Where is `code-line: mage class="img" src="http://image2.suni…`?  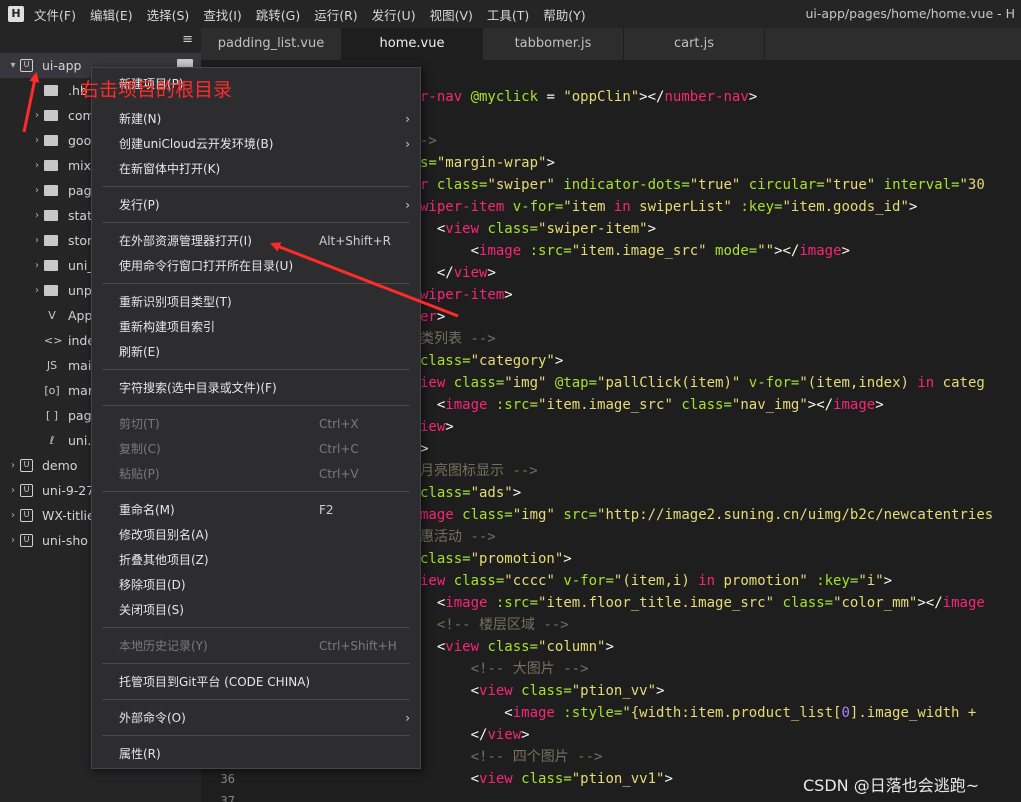 code-line: mage class="img" src="http://image2.suni… is located at coordinates (706, 515).